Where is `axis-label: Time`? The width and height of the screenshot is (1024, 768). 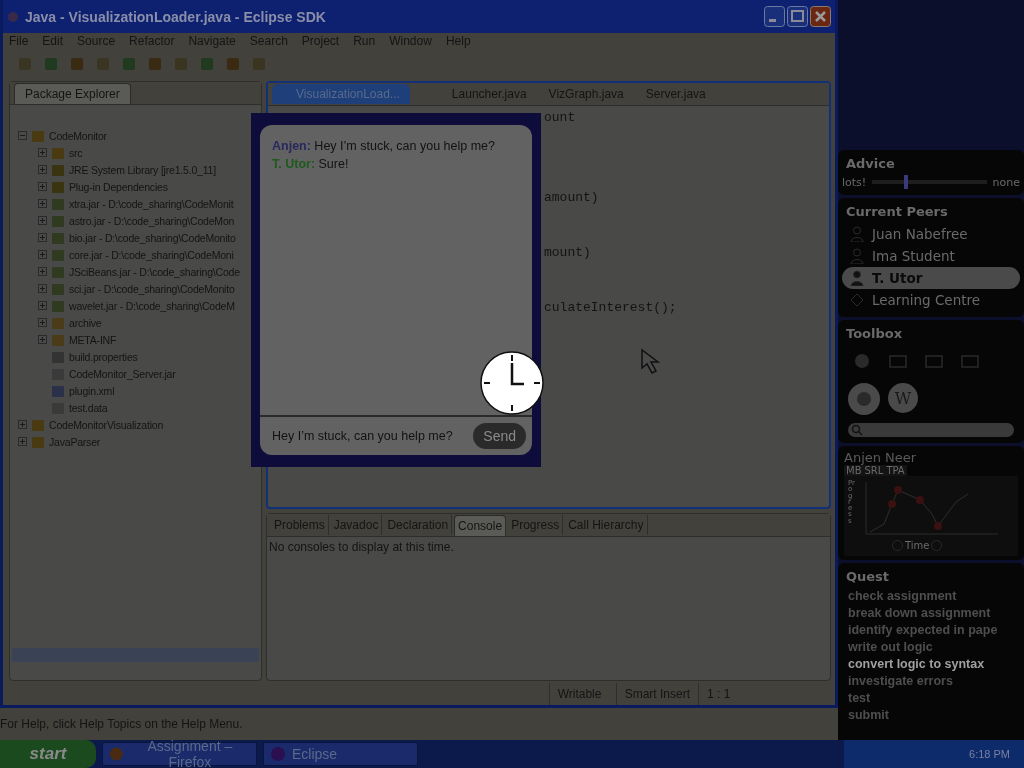 axis-label: Time is located at coordinates (917, 545).